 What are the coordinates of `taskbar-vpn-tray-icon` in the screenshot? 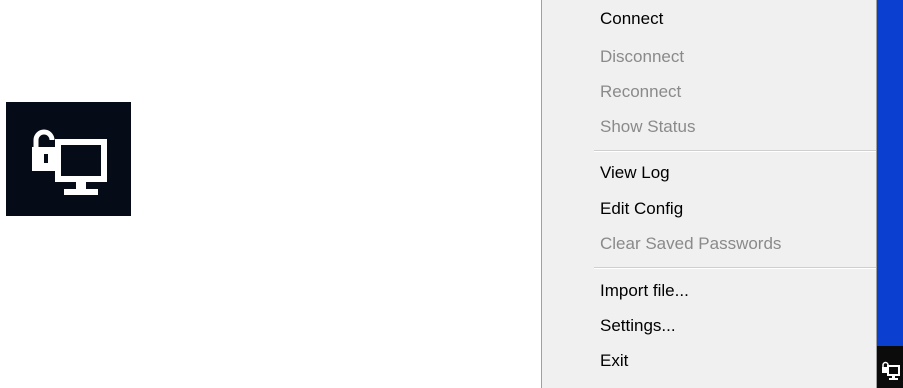 It's located at (891, 372).